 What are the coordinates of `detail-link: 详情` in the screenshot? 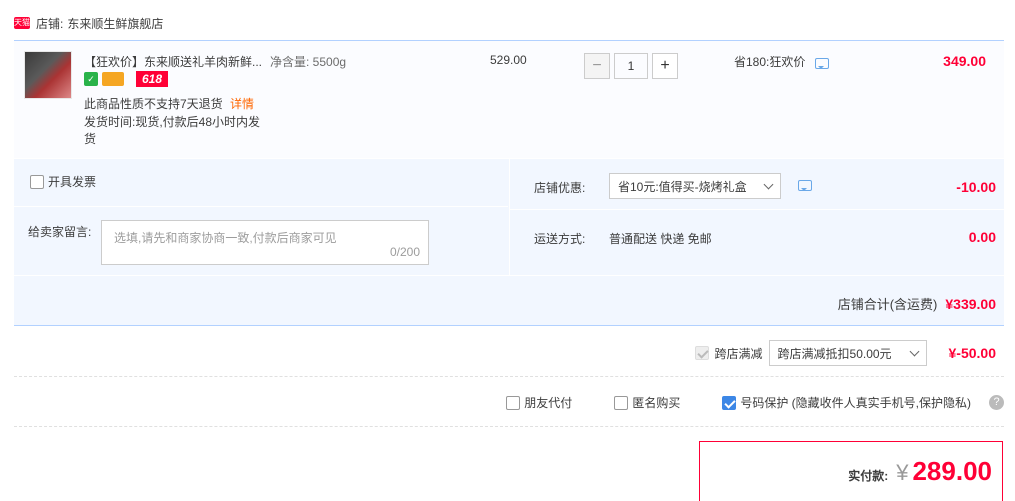 It's located at (242, 104).